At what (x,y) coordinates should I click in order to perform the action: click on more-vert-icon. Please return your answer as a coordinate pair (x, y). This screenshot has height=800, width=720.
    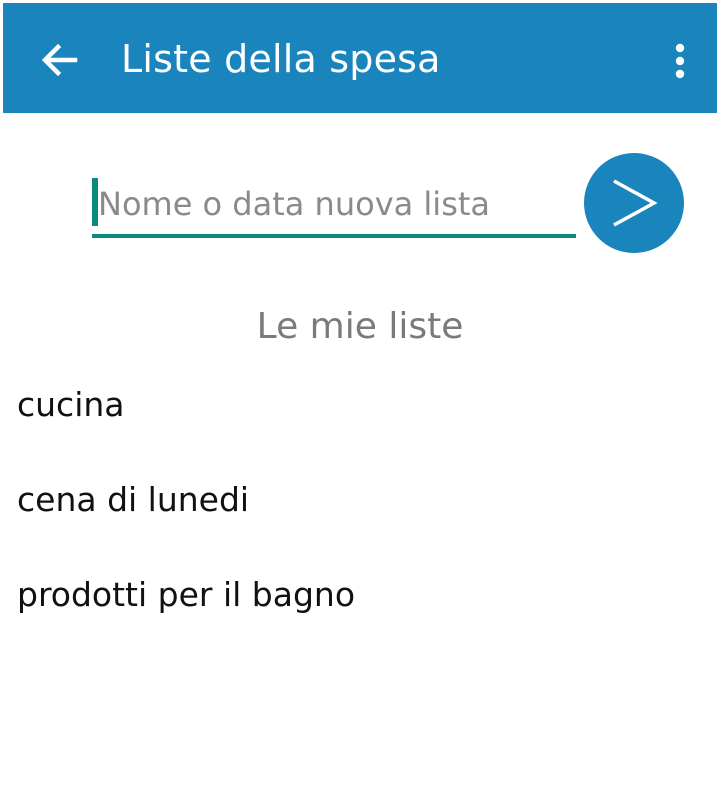
    Looking at the image, I should click on (680, 61).